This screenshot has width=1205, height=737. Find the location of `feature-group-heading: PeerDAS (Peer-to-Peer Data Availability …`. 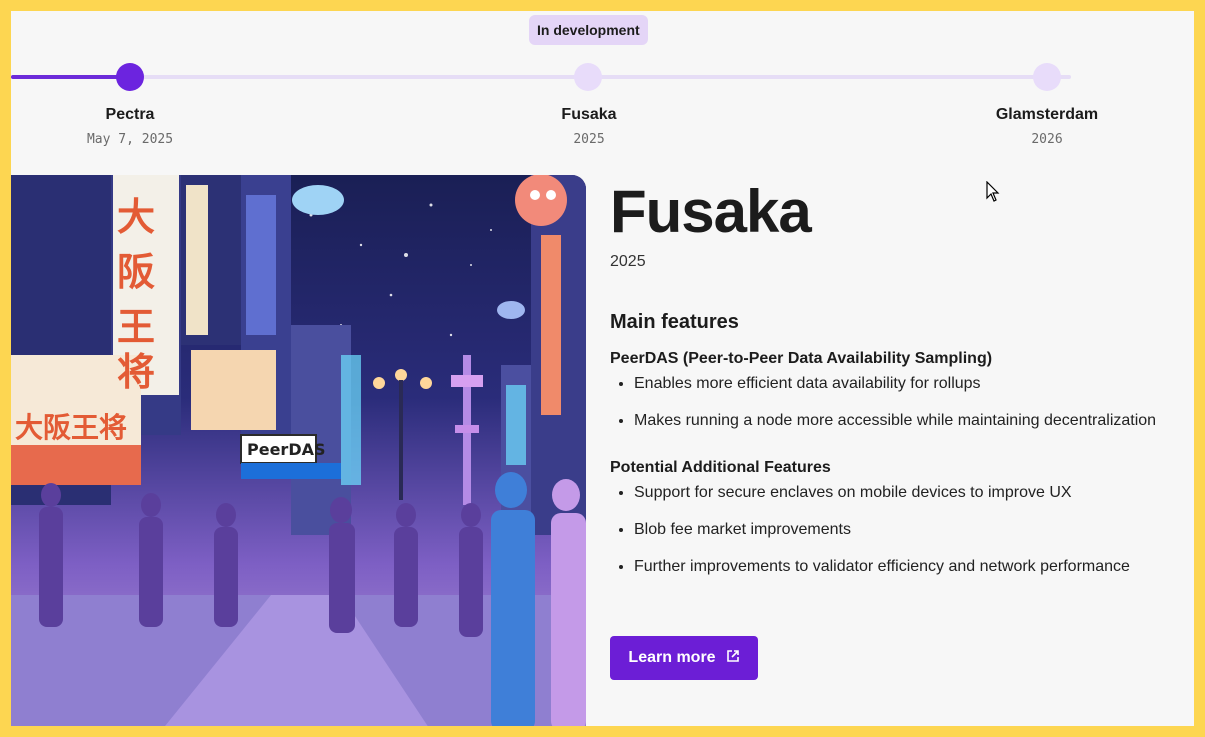

feature-group-heading: PeerDAS (Peer-to-Peer Data Availability … is located at coordinates (801, 358).